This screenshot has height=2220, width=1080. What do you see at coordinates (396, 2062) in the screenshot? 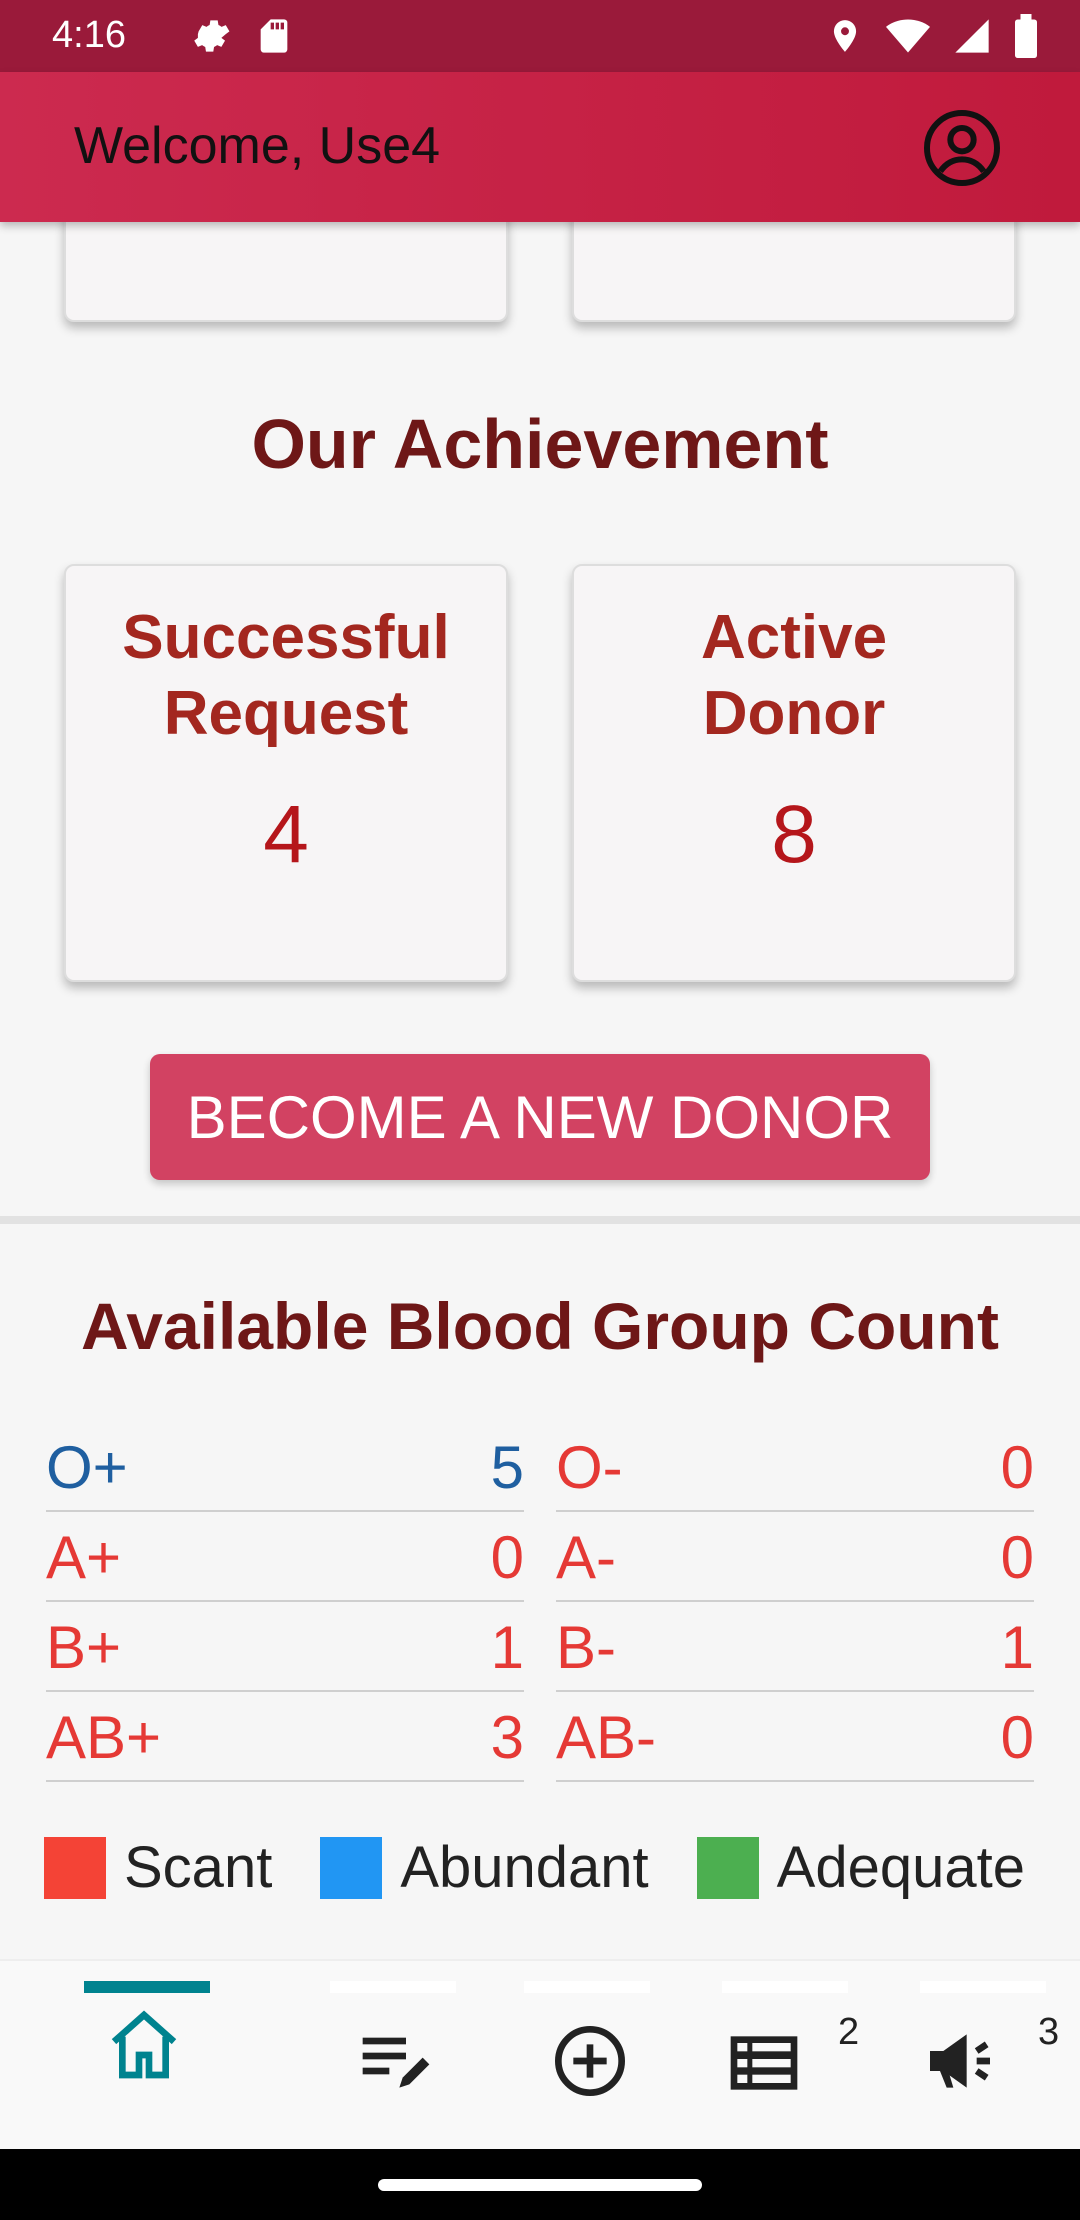
I see `edit-list-icon` at bounding box center [396, 2062].